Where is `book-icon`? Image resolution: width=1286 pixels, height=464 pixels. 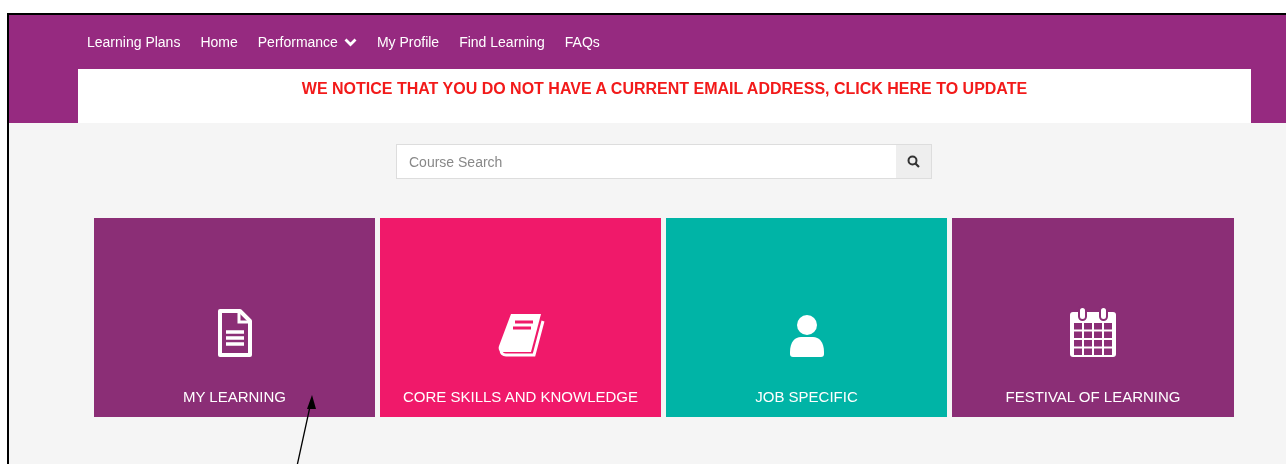
book-icon is located at coordinates (520, 335).